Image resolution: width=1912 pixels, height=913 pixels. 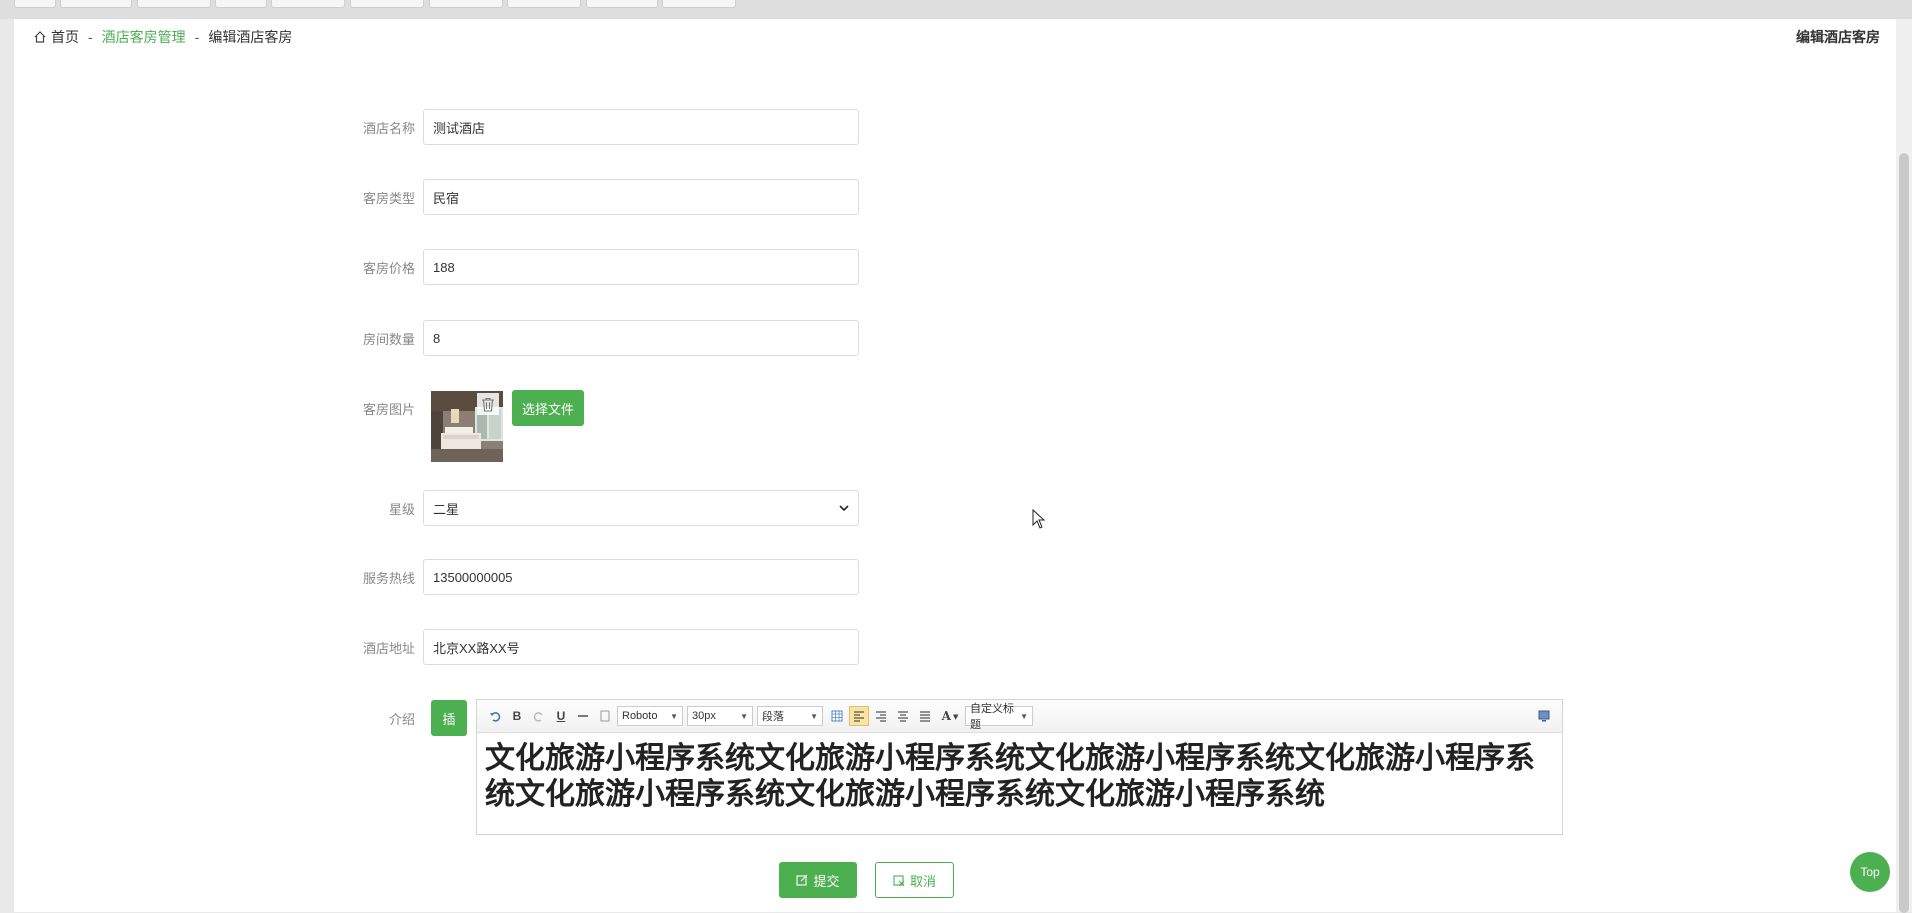 I want to click on scrollbar-thumb, so click(x=1904, y=533).